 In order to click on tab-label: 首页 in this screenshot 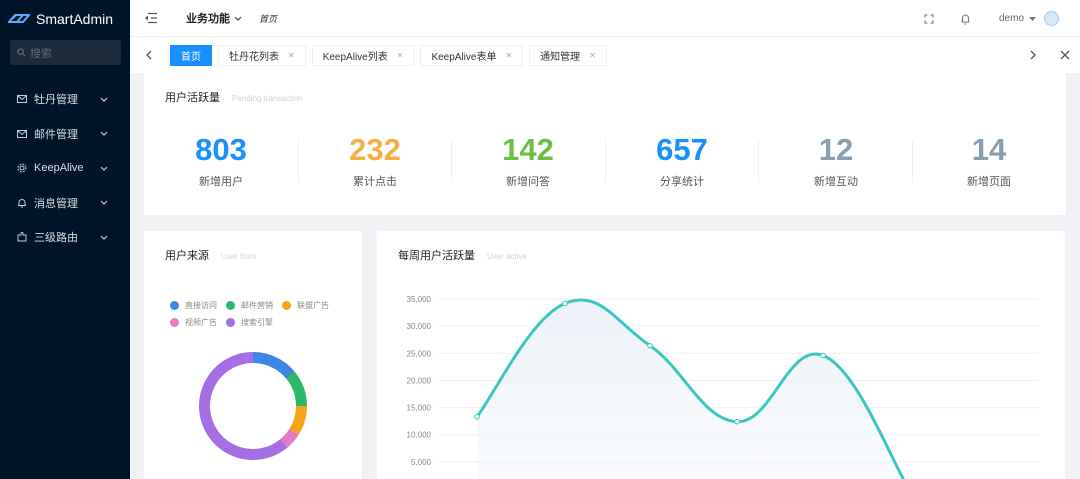, I will do `click(191, 57)`.